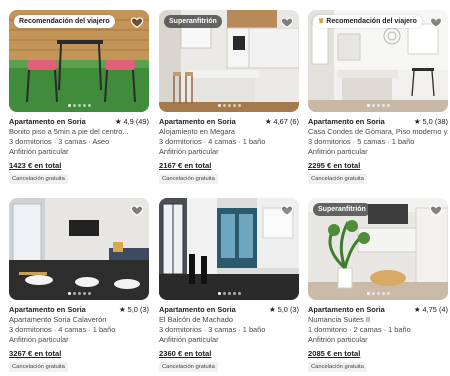 This screenshot has height=376, width=450. I want to click on listing-rooms: 1 dormitorio · 2 camas · 1 baño, so click(359, 329).